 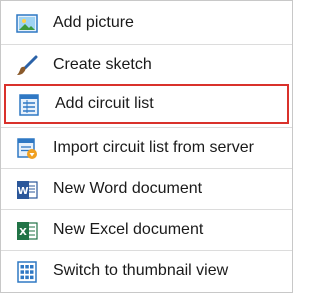 What do you see at coordinates (27, 149) in the screenshot?
I see `import-list-icon` at bounding box center [27, 149].